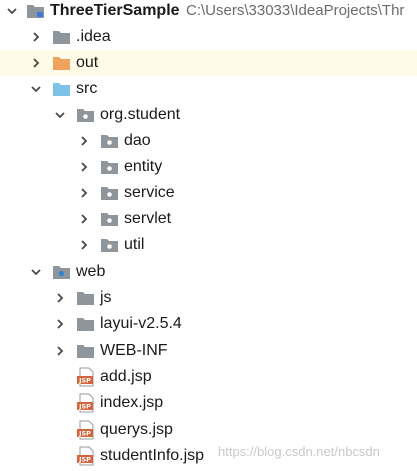 This screenshot has height=471, width=417. Describe the element at coordinates (141, 323) in the screenshot. I see `tree-item-label: layui-v2.5.4` at that location.